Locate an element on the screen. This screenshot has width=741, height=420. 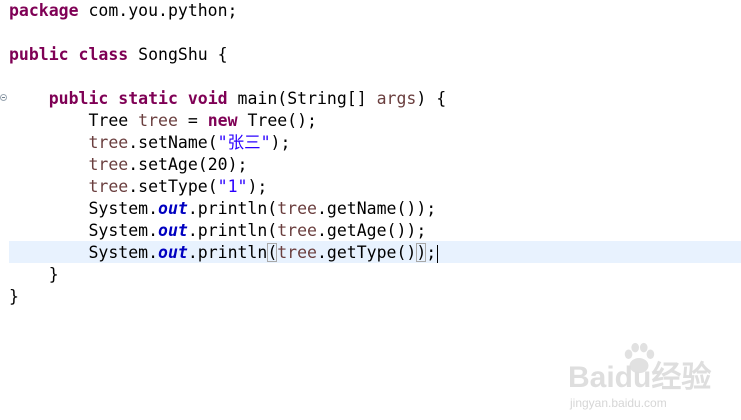
code-token: Tree is located at coordinates (74, 120).